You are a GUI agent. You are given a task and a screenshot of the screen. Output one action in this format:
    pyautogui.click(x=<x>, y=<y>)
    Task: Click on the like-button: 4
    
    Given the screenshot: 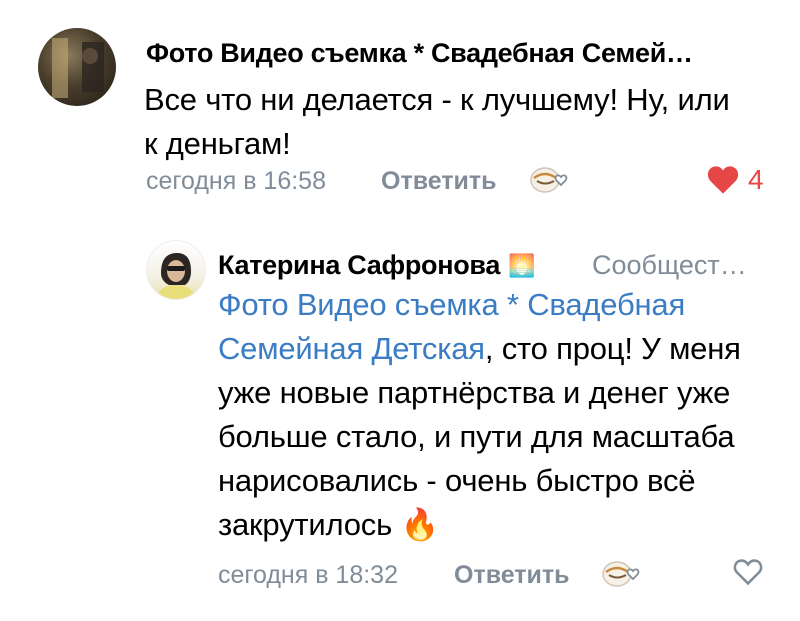 What is the action you would take?
    pyautogui.click(x=735, y=180)
    